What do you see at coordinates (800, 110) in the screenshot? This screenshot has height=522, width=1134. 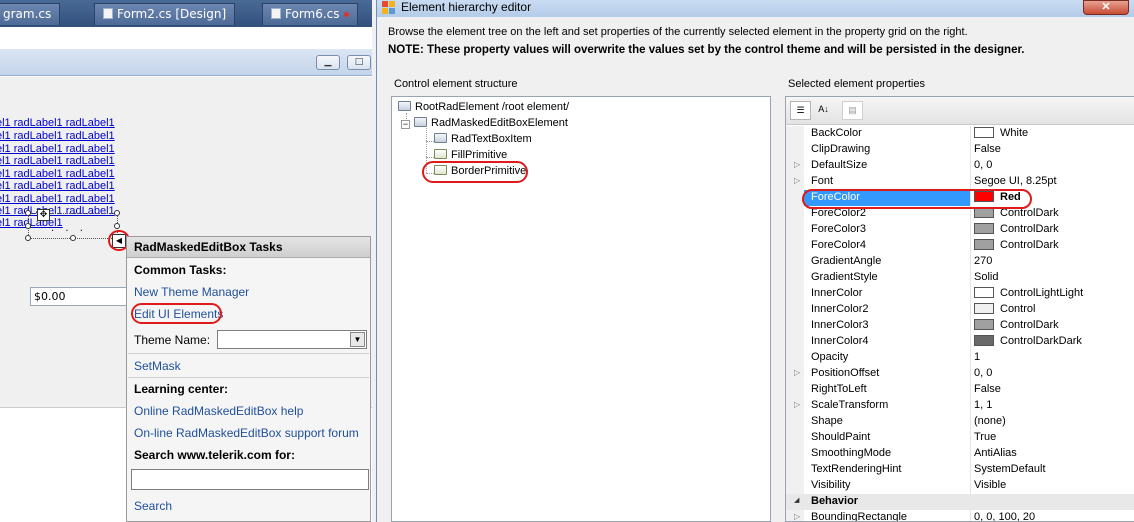 I see `categorized-view-icon: ☰` at bounding box center [800, 110].